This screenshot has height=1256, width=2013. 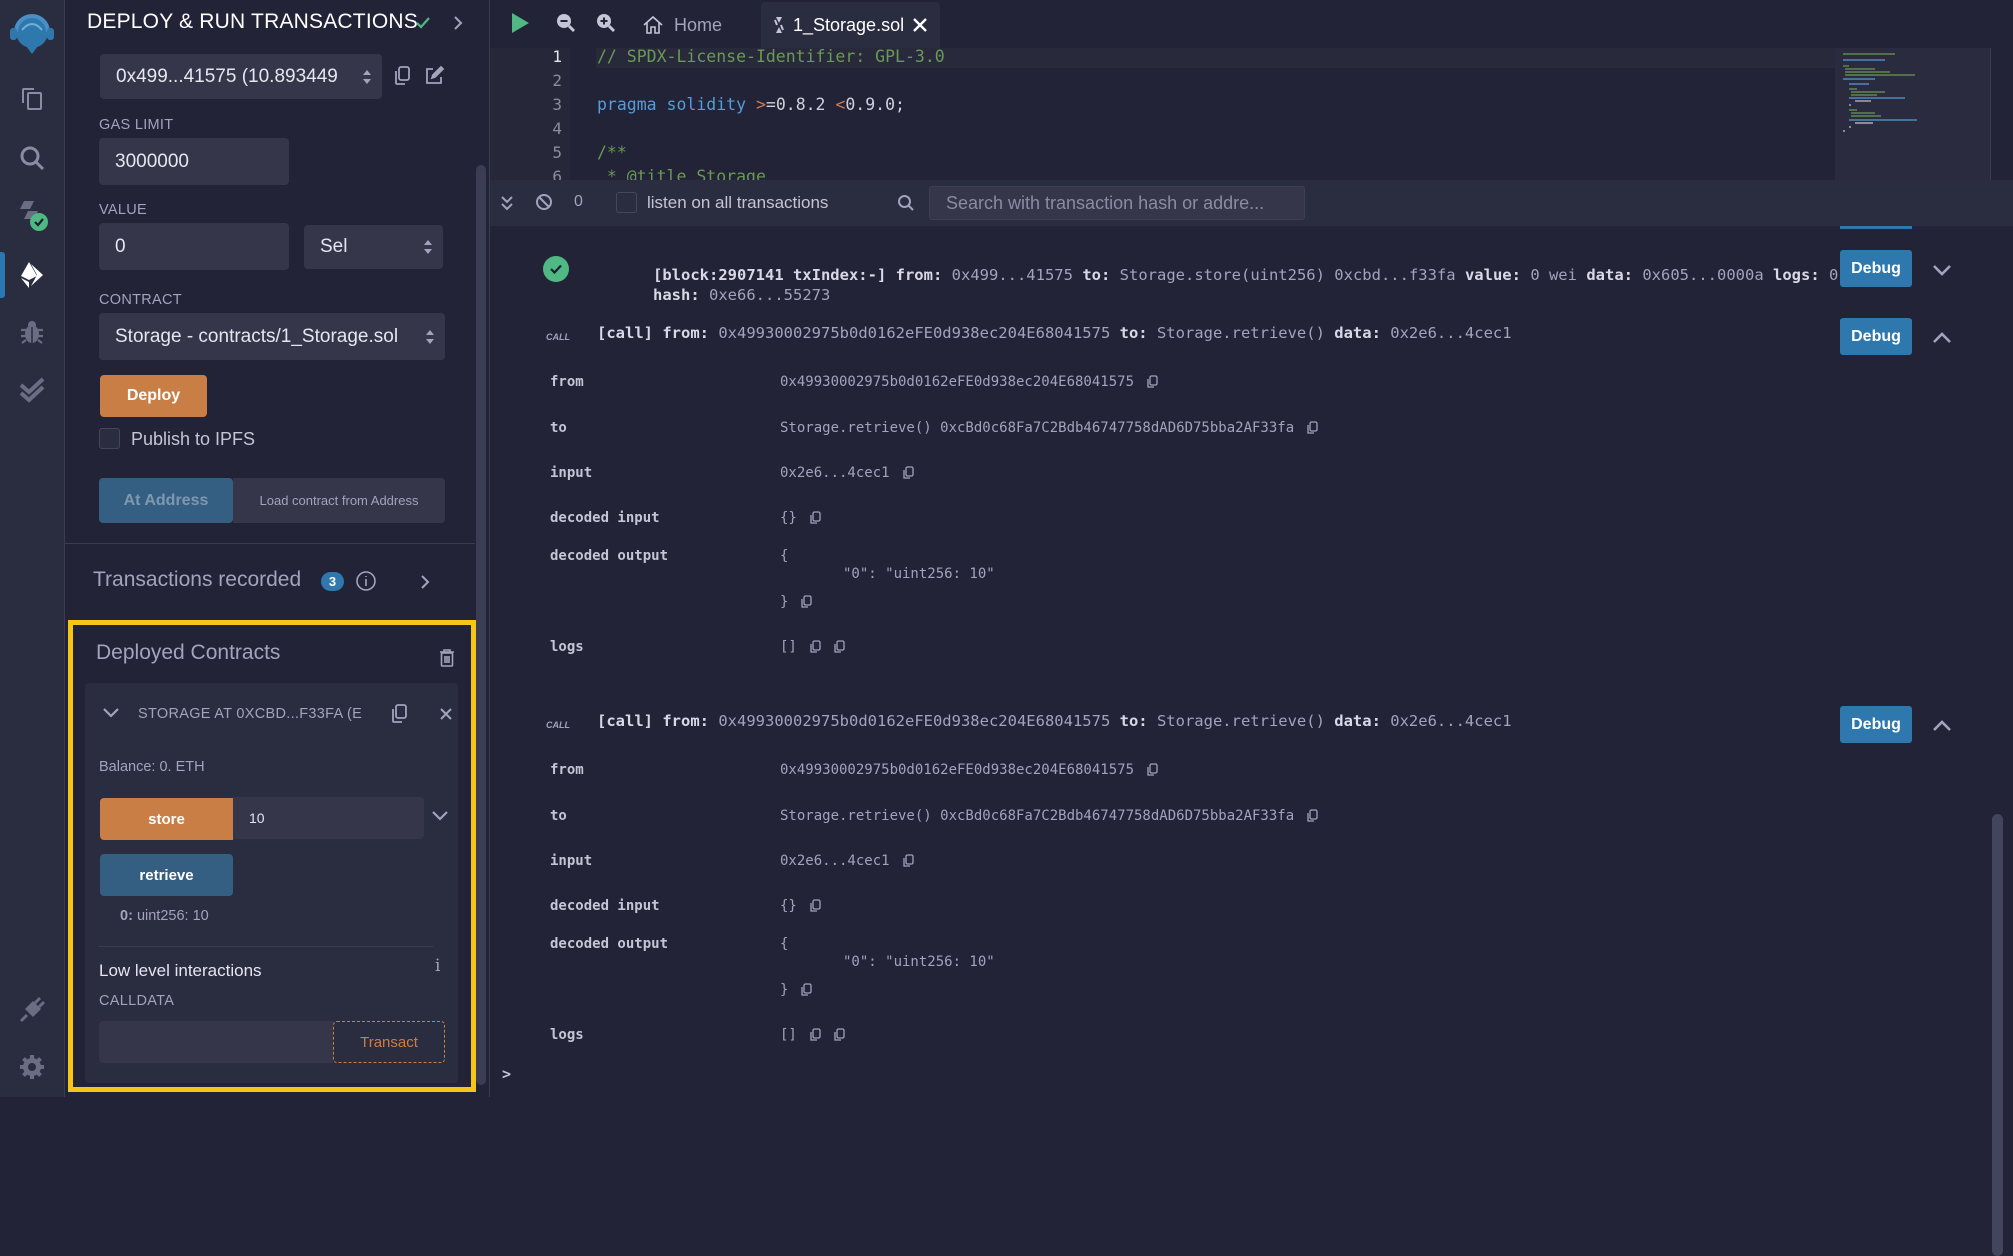 What do you see at coordinates (32, 390) in the screenshot?
I see `unit-testing-icon` at bounding box center [32, 390].